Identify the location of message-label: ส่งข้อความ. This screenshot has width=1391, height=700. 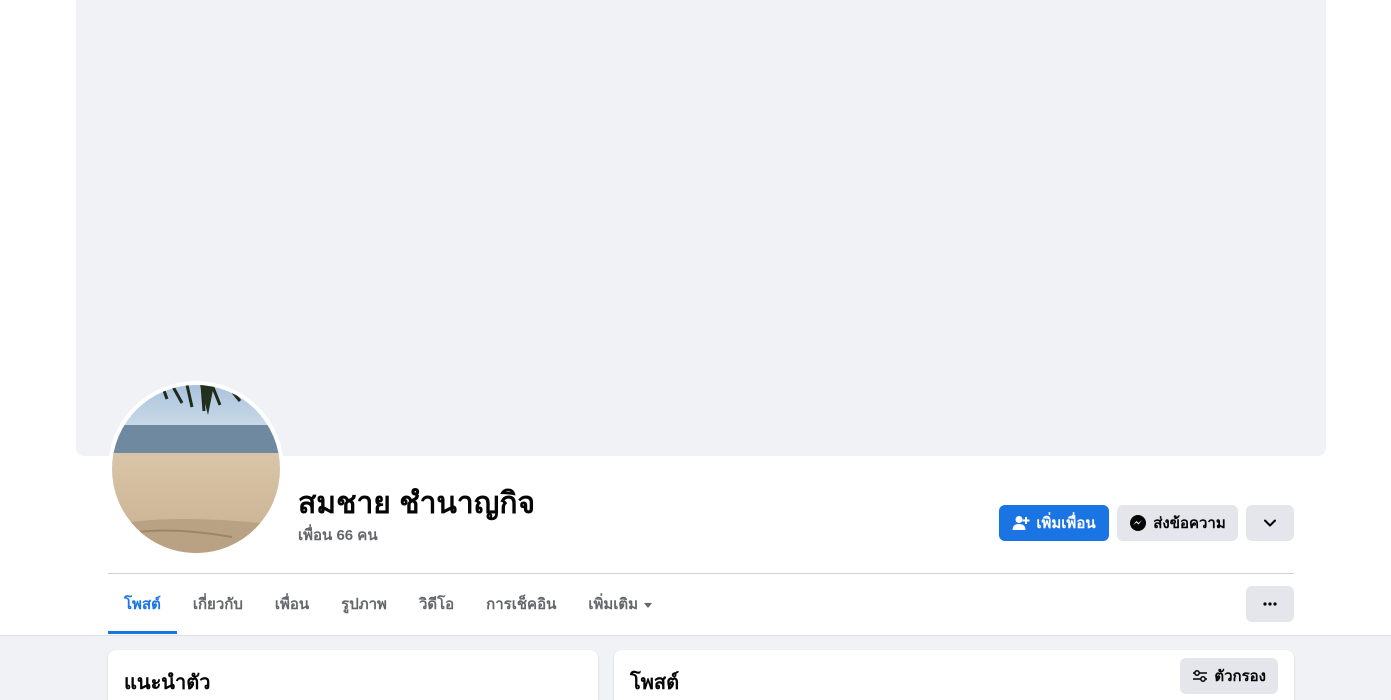
(1189, 523).